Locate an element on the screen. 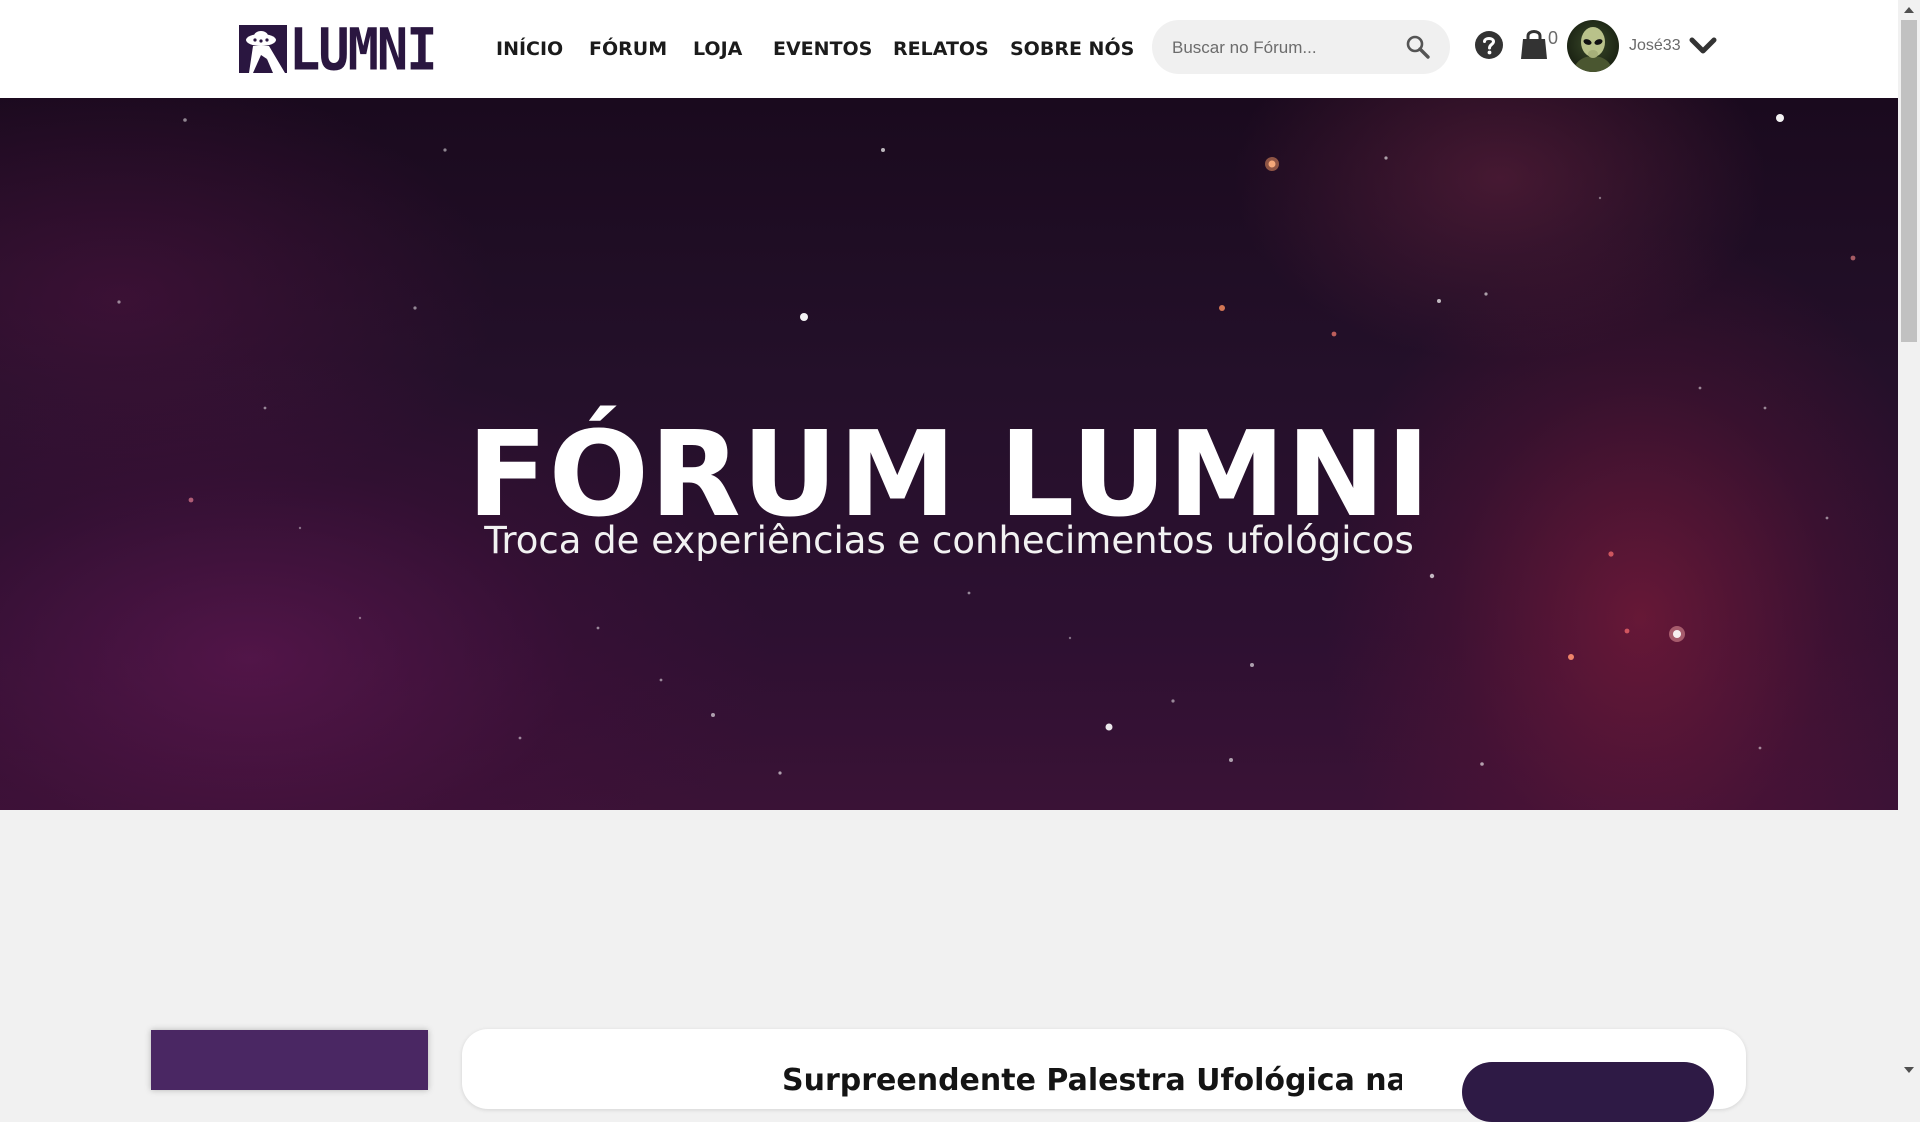  page-scrollbar is located at coordinates (1909, 540).